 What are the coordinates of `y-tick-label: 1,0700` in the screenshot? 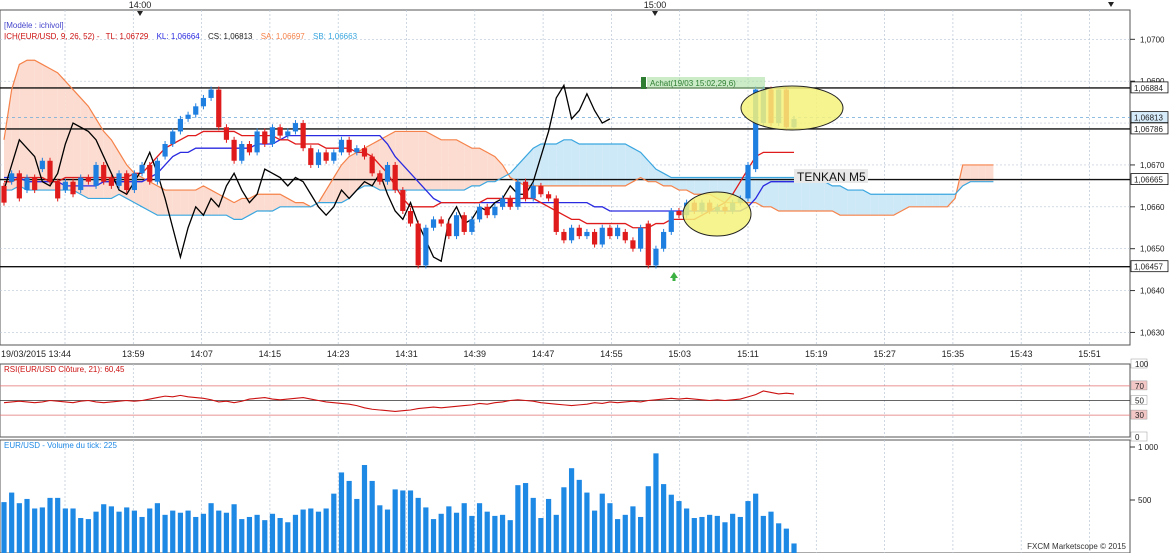 It's located at (1152, 39).